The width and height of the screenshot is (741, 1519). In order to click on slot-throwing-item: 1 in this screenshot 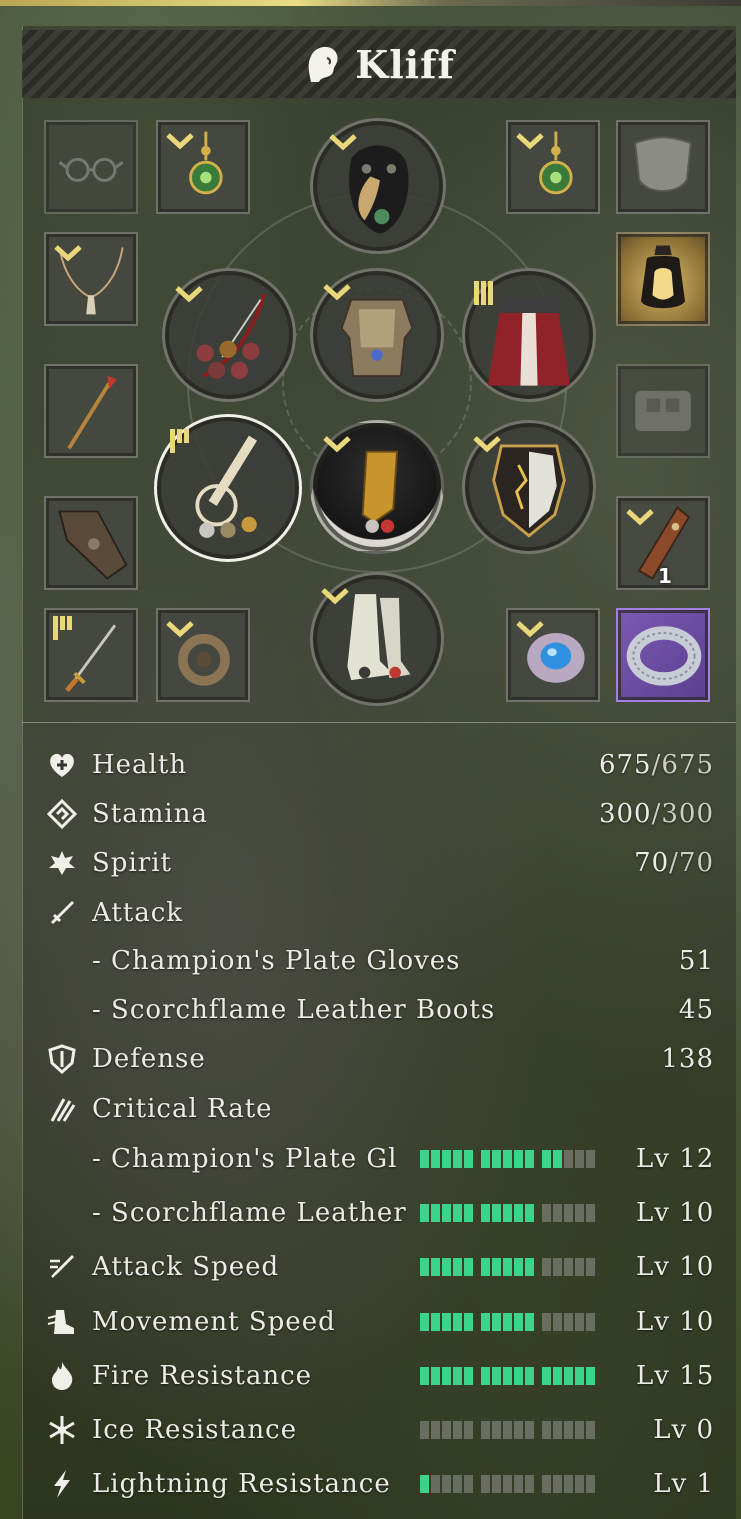, I will do `click(663, 543)`.